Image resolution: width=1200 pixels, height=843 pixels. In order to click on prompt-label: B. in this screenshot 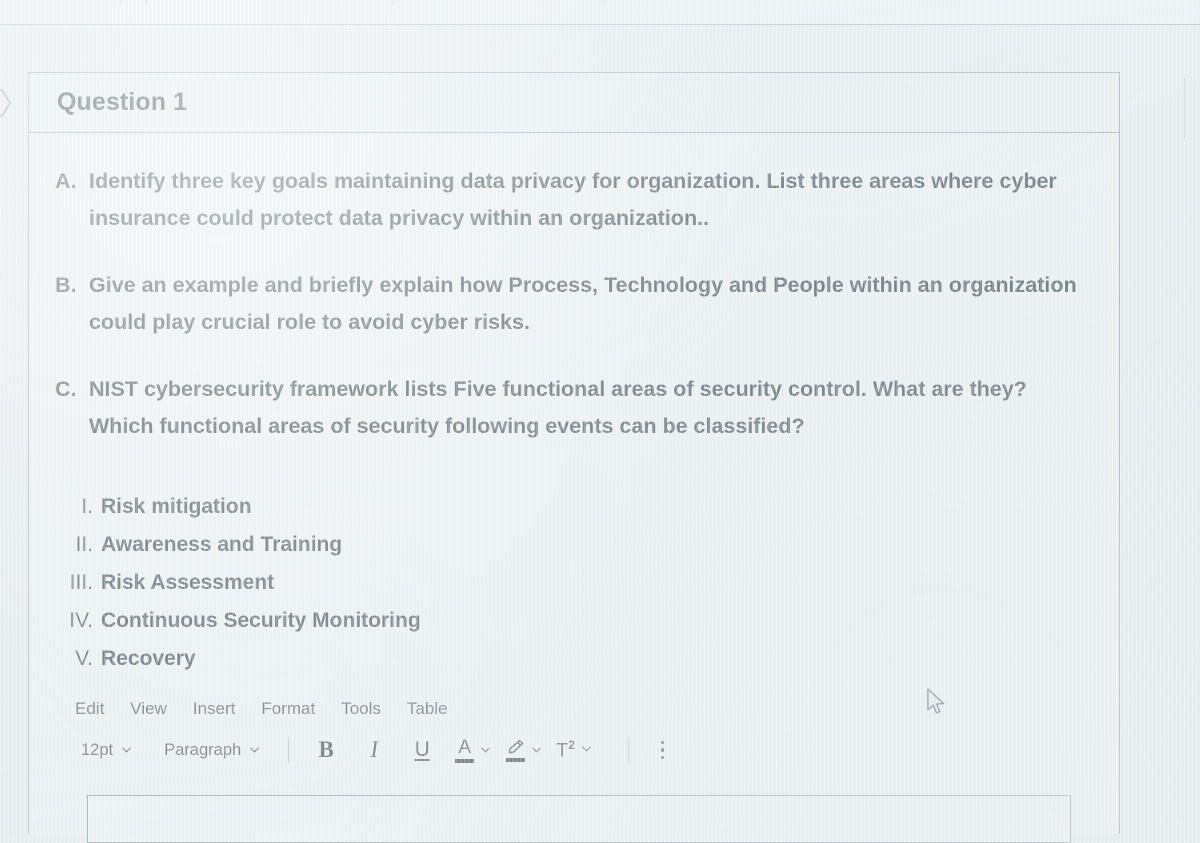, I will do `click(66, 284)`.